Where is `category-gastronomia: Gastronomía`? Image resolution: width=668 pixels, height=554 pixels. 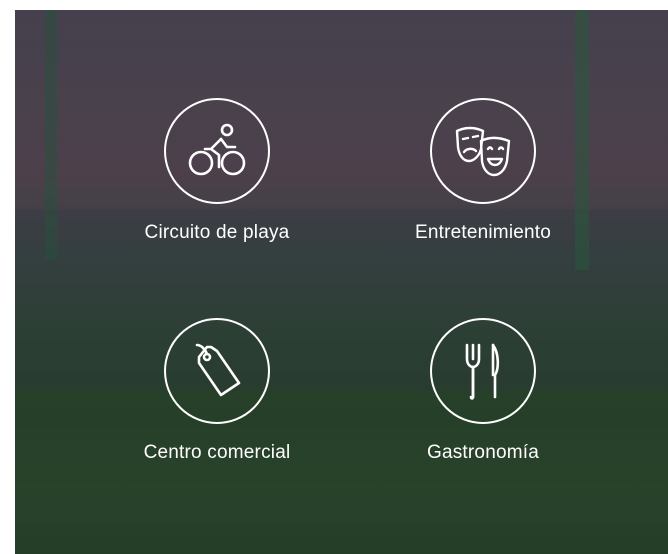 category-gastronomia: Gastronomía is located at coordinates (483, 391).